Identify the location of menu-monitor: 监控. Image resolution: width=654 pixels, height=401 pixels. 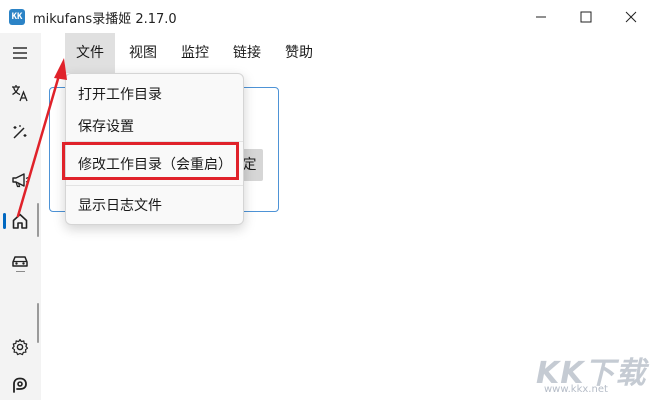
(195, 53).